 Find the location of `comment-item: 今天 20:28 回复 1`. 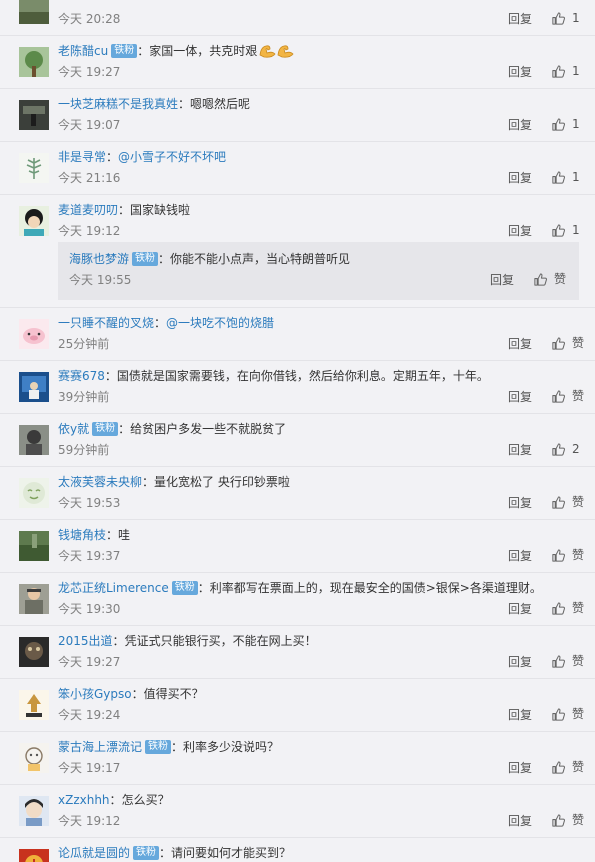

comment-item: 今天 20:28 回复 1 is located at coordinates (297, 18).